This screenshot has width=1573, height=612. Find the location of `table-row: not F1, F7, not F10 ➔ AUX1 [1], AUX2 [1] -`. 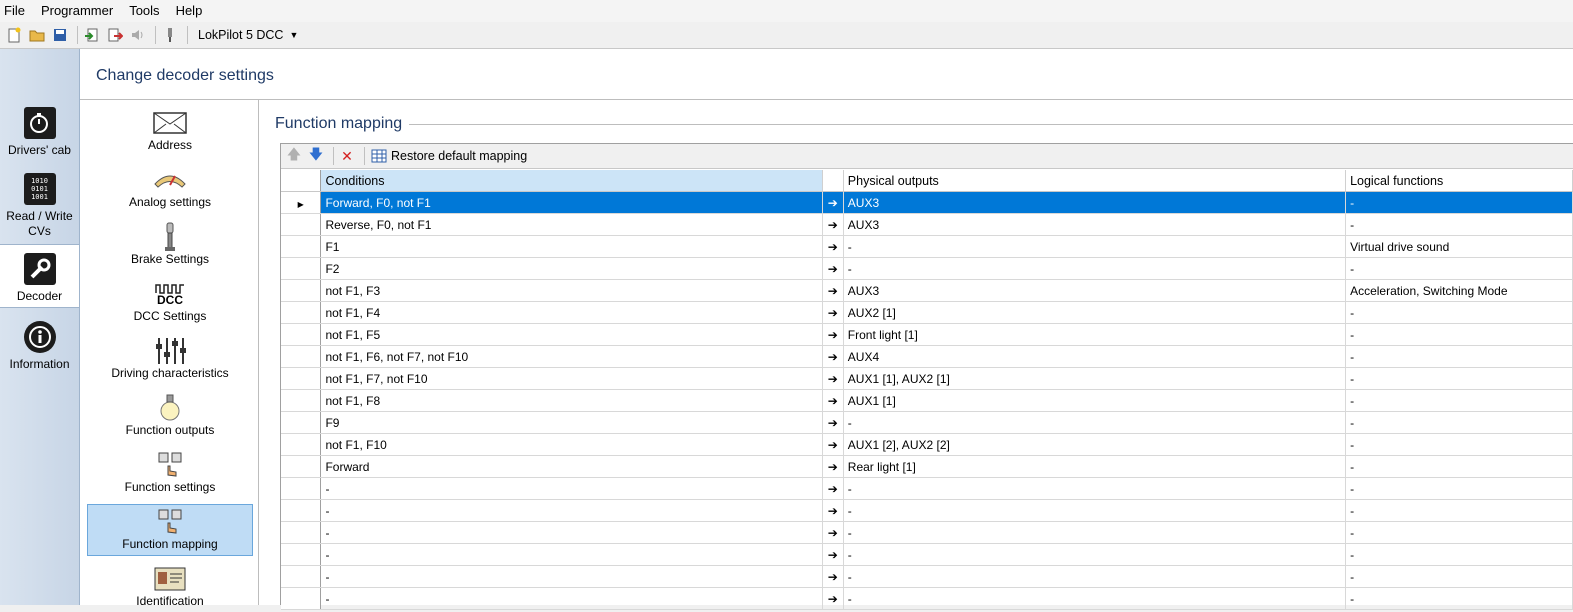

table-row: not F1, F7, not F10 ➔ AUX1 [1], AUX2 [1] - is located at coordinates (927, 378).